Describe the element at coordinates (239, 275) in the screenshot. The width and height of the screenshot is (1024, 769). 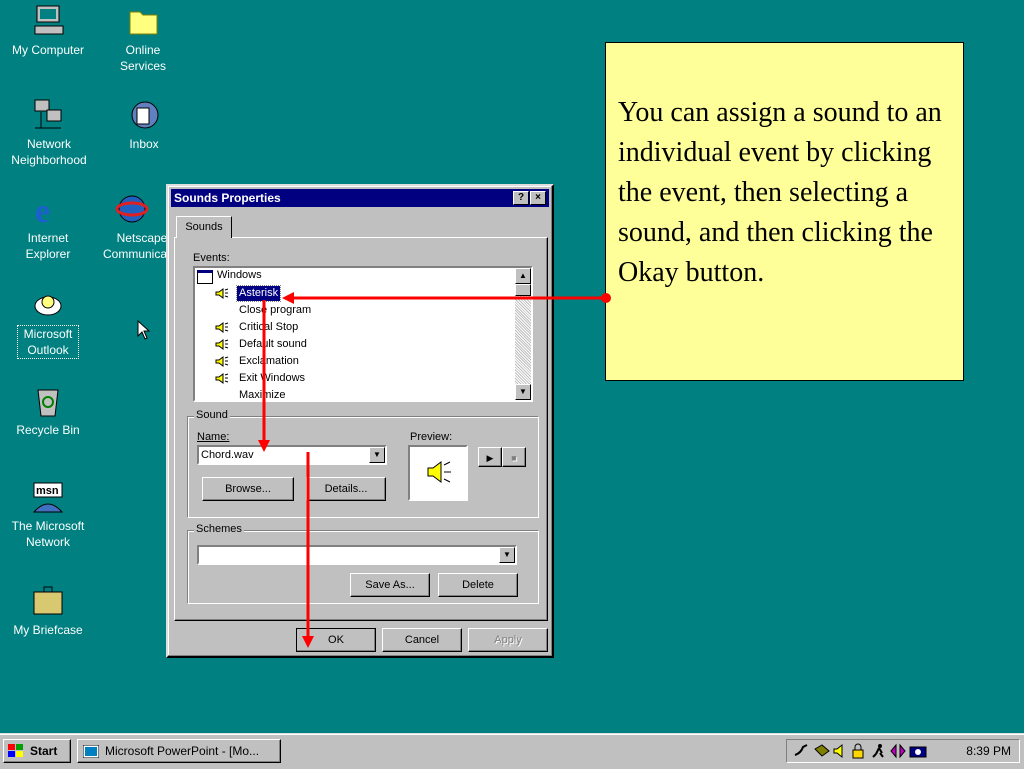
I see `events-root: Windows` at that location.